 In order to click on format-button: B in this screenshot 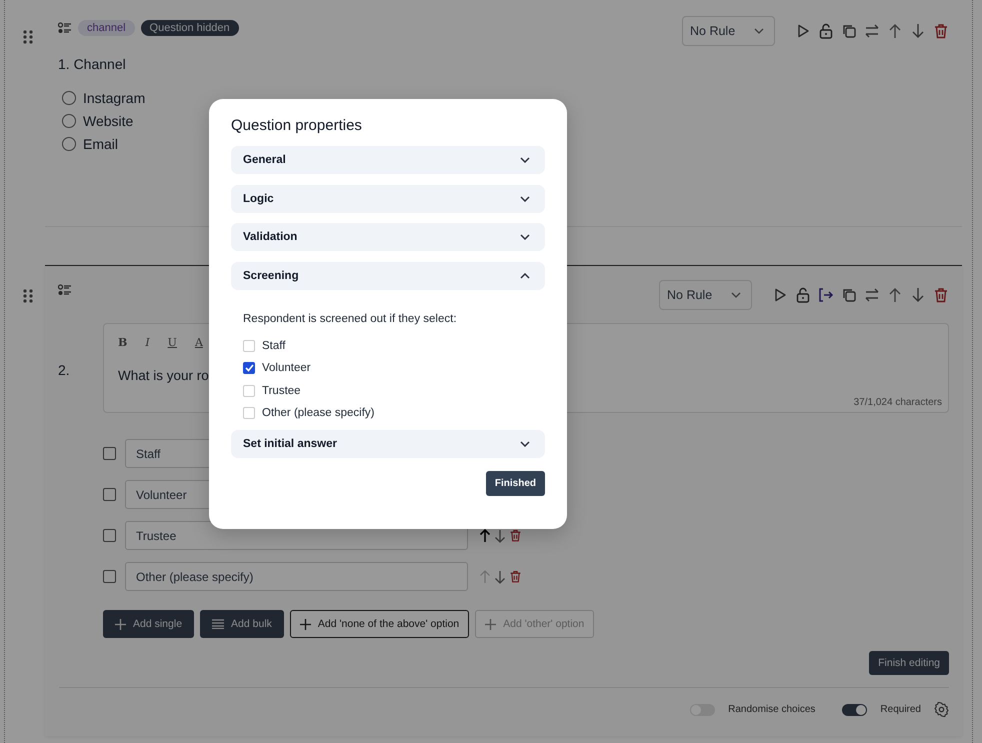, I will do `click(123, 342)`.